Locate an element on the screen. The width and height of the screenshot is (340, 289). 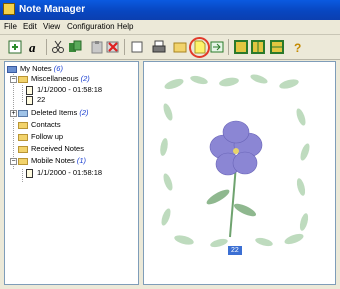
tree-item-my-notes: My Notes (6) is located at coordinates (35, 69).